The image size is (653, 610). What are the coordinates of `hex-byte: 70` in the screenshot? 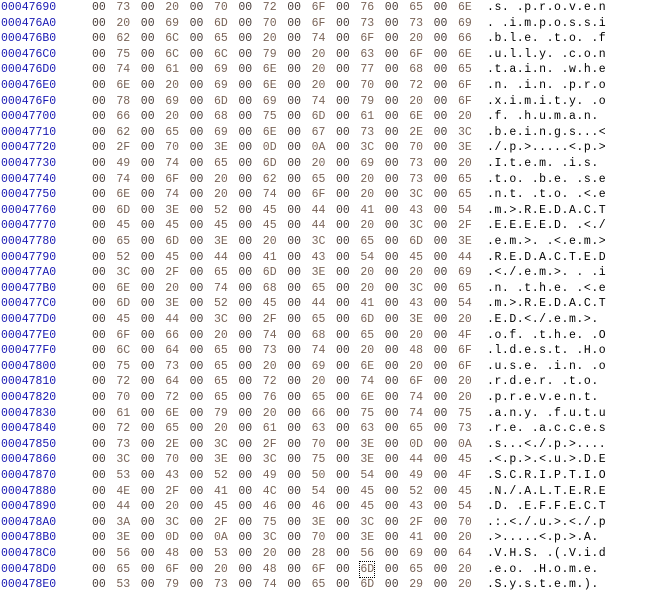 It's located at (123, 398).